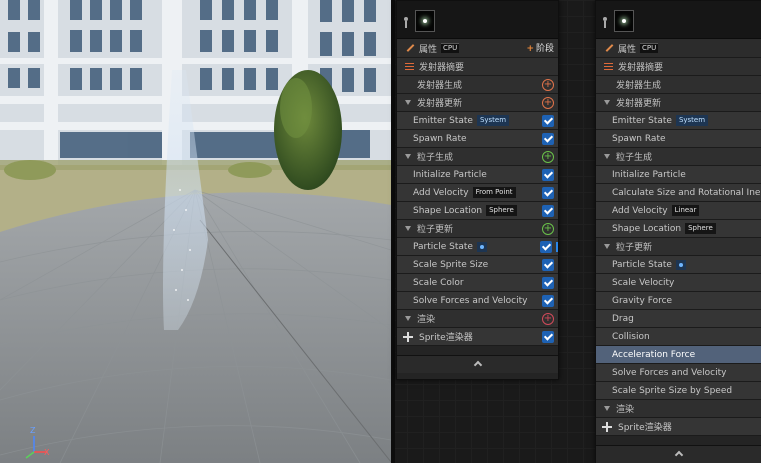  What do you see at coordinates (678, 85) in the screenshot?
I see `emitter-spawn-section: 发射器生成` at bounding box center [678, 85].